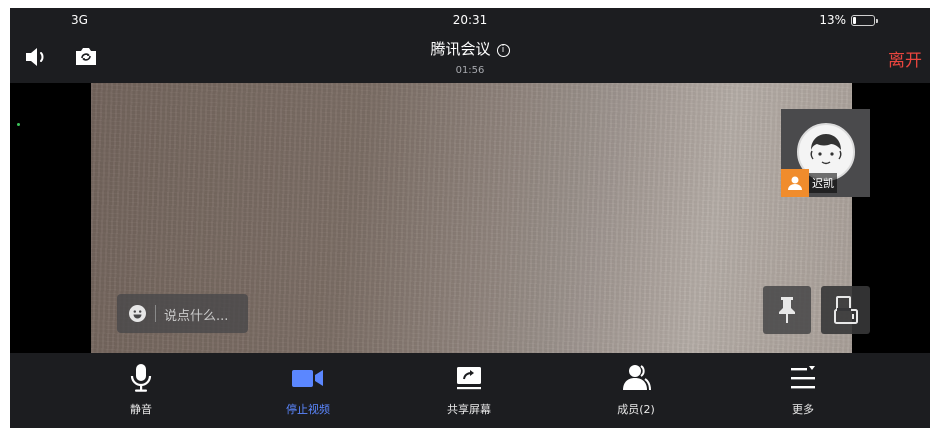  I want to click on mute-button: 静音, so click(141, 390).